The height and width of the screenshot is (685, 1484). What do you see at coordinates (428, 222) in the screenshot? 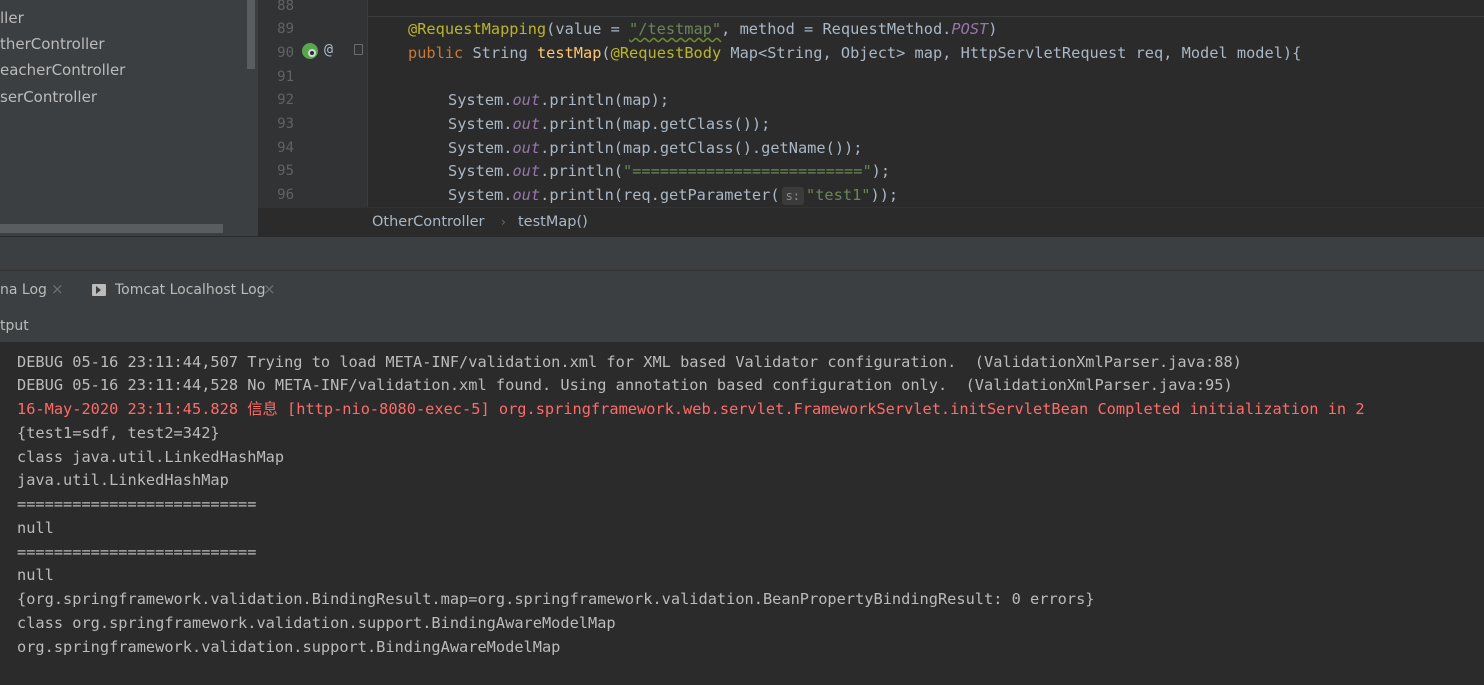
I see `breadcrumb-class: OtherController` at bounding box center [428, 222].